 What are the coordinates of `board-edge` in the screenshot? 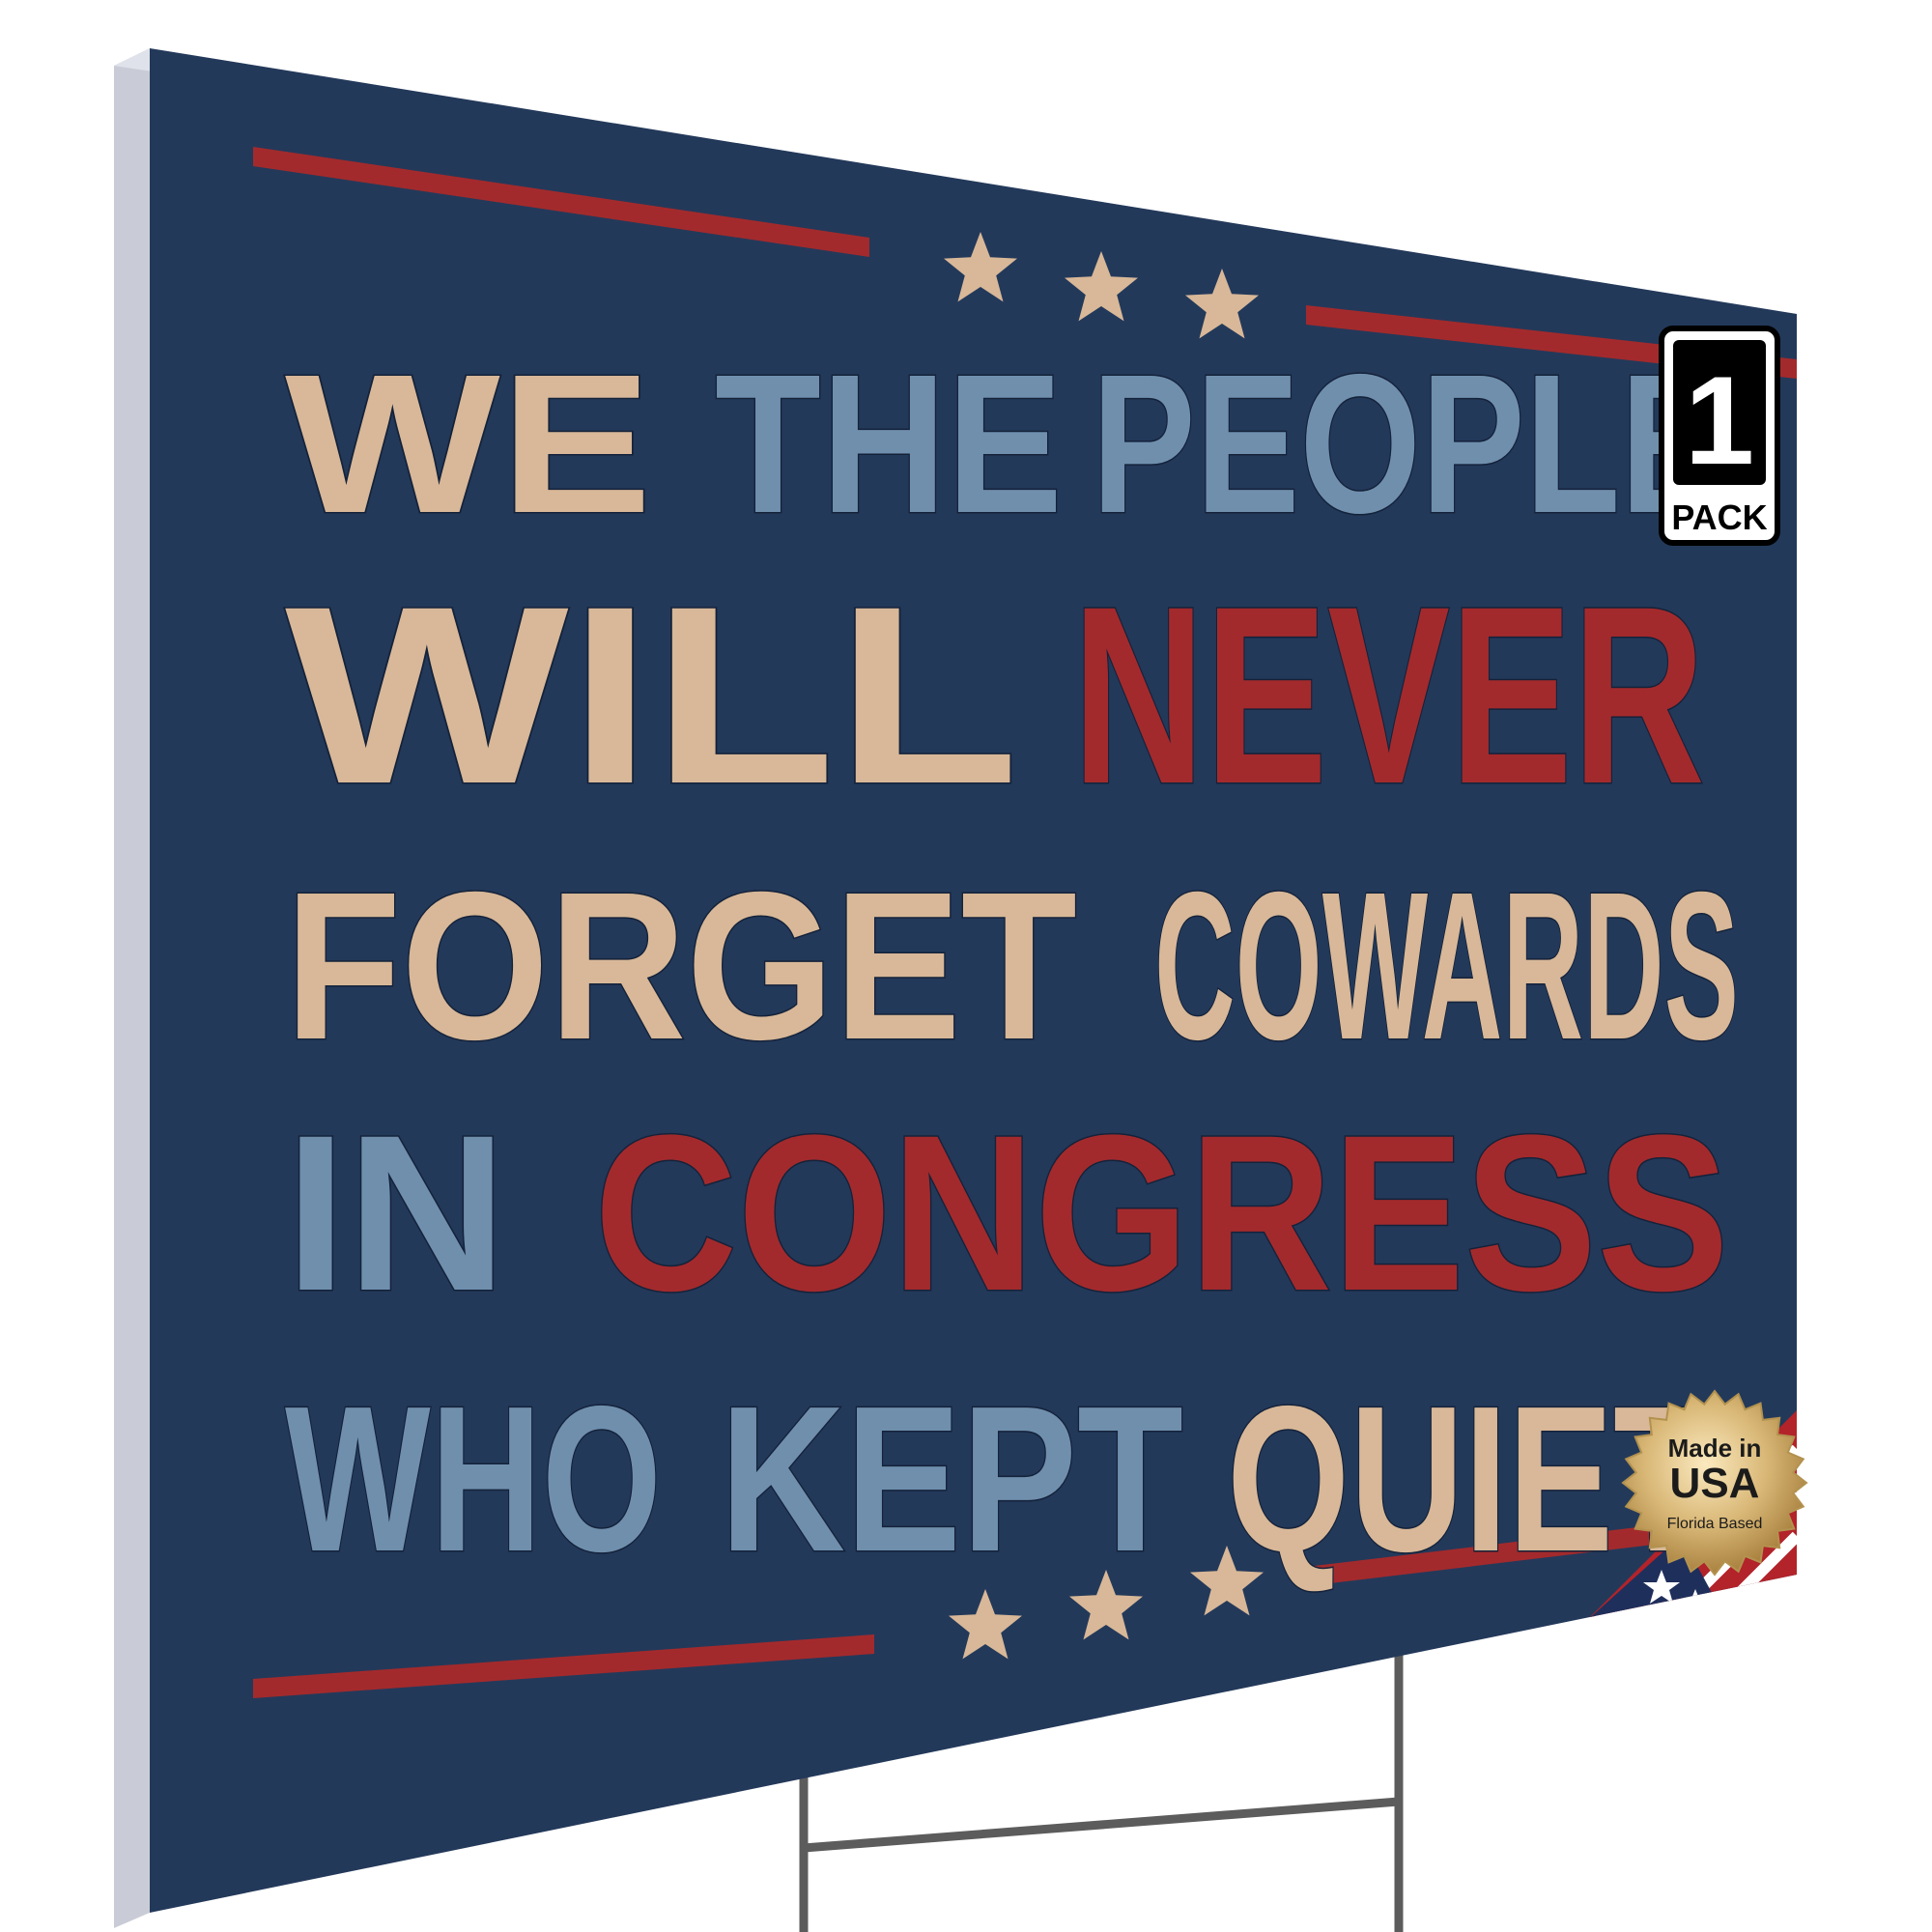 It's located at (132, 988).